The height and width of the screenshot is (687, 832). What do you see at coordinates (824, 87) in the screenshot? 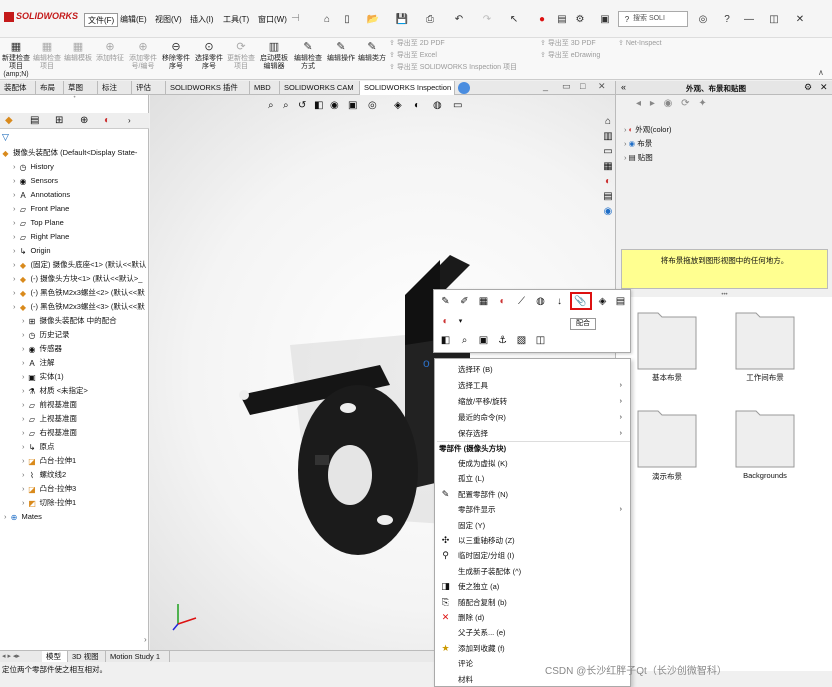
I see `pane-close-x-icon: ✕` at bounding box center [824, 87].